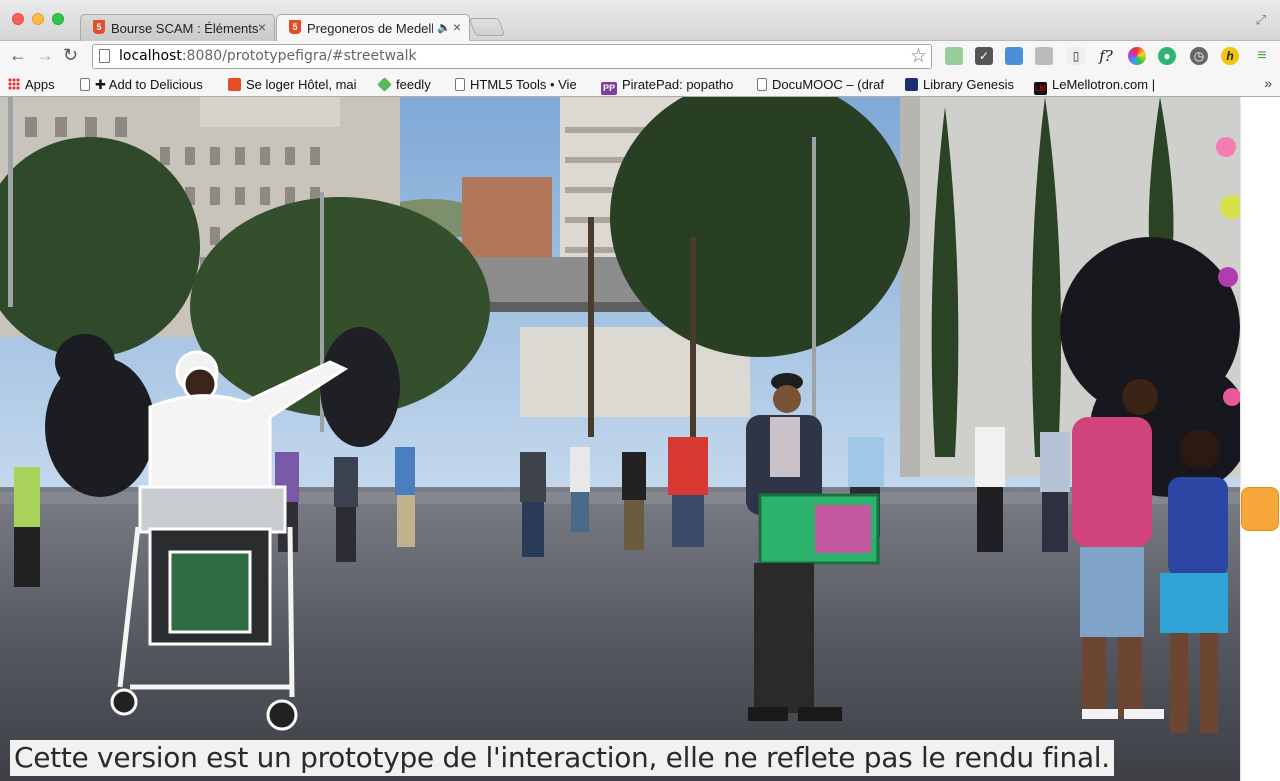 This screenshot has width=1280, height=781. I want to click on lock-extension-icon: ●, so click(1167, 56).